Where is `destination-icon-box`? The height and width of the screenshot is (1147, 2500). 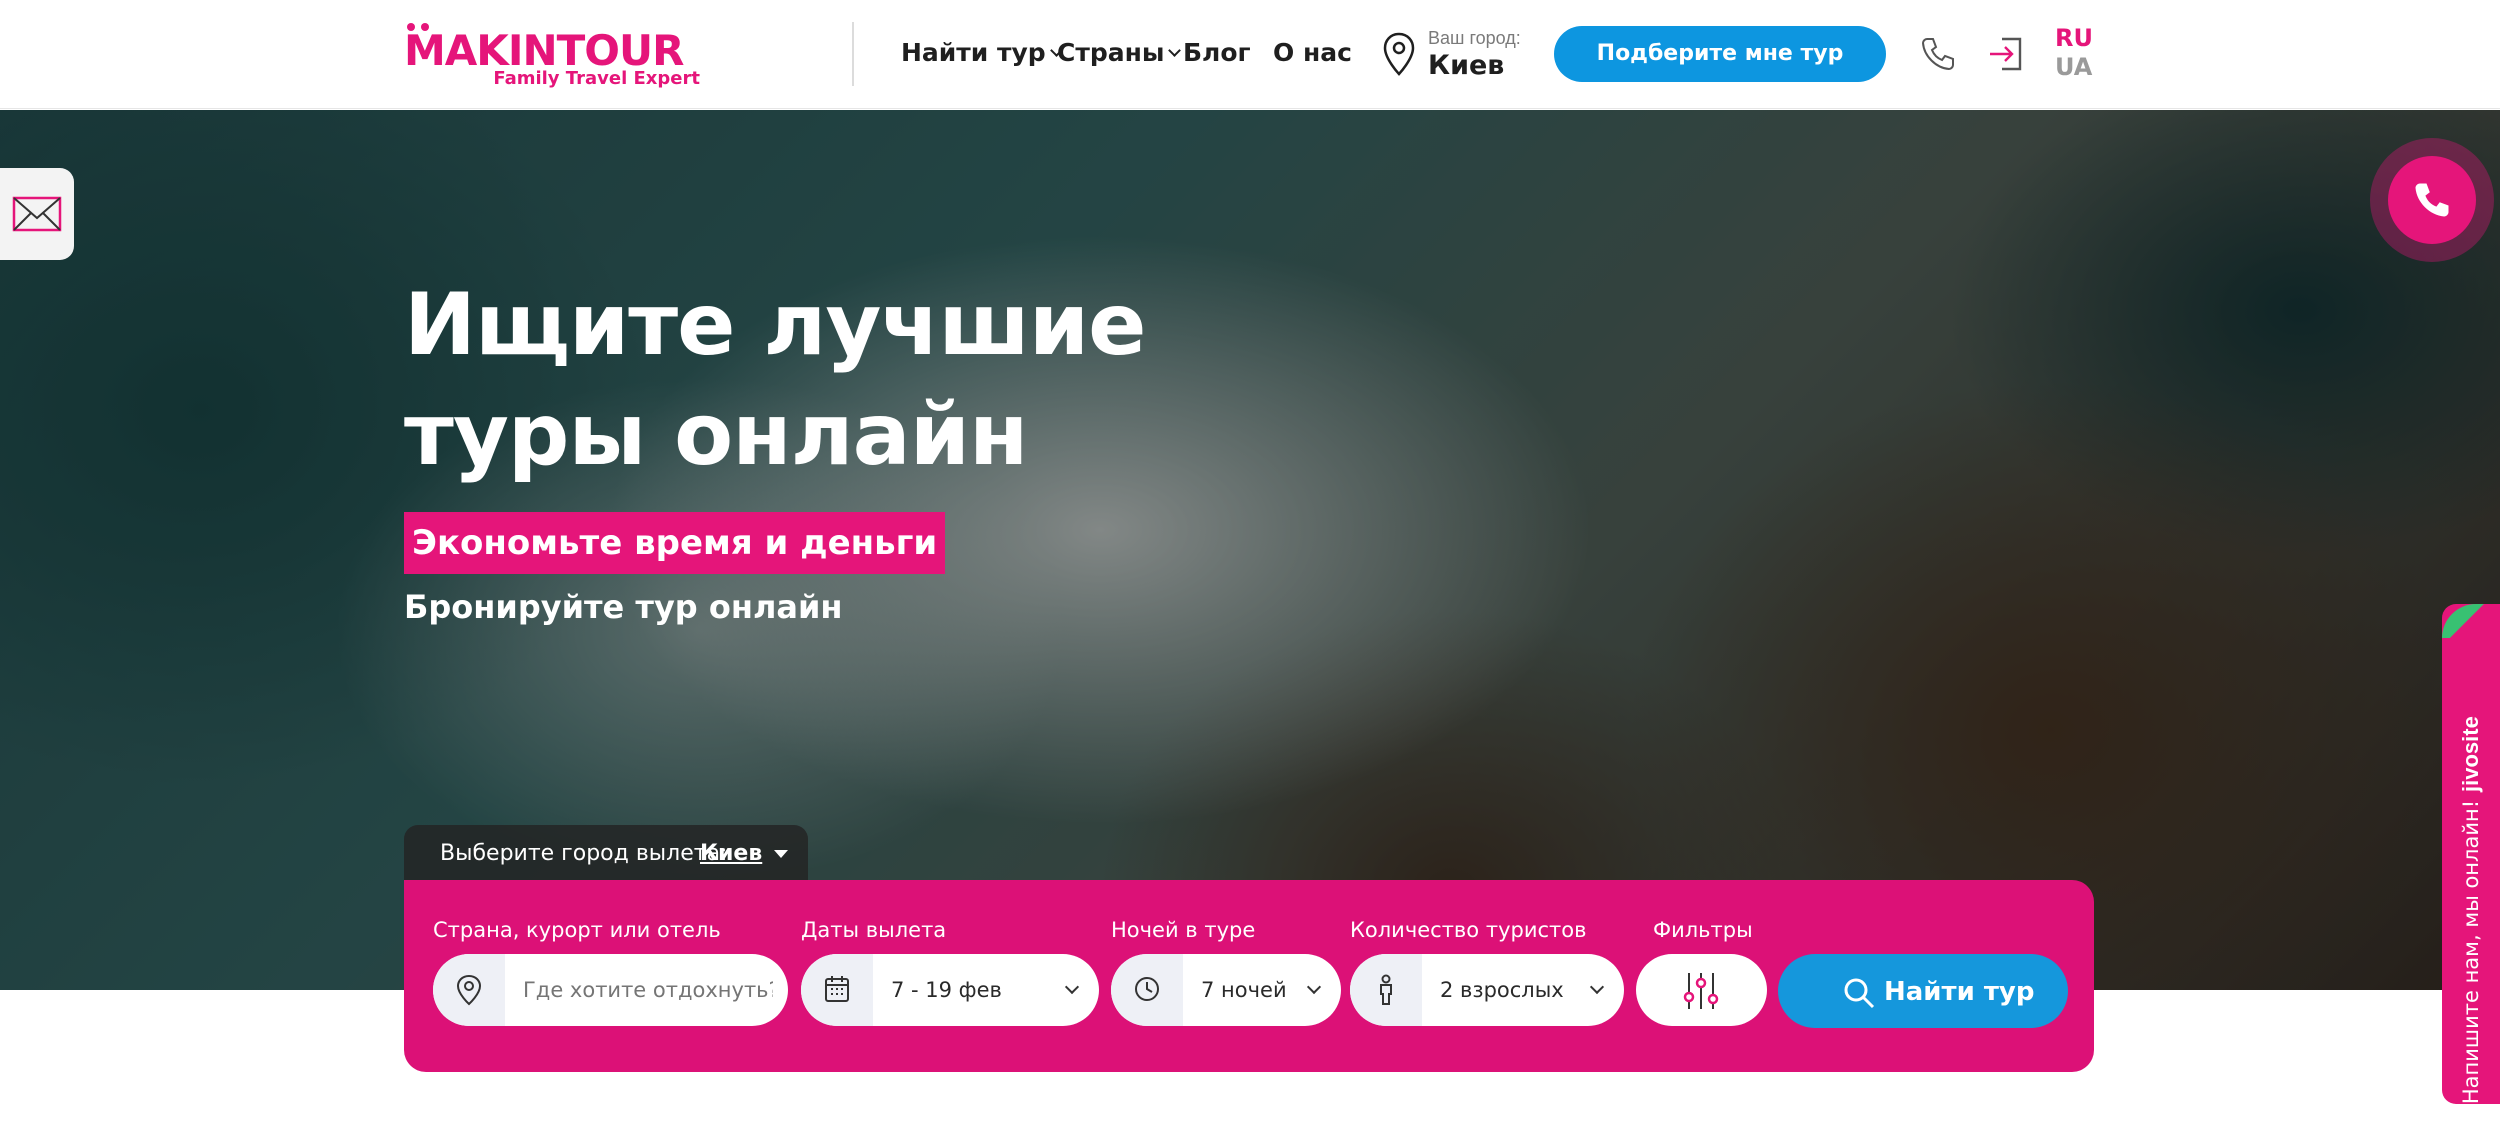
destination-icon-box is located at coordinates (469, 990).